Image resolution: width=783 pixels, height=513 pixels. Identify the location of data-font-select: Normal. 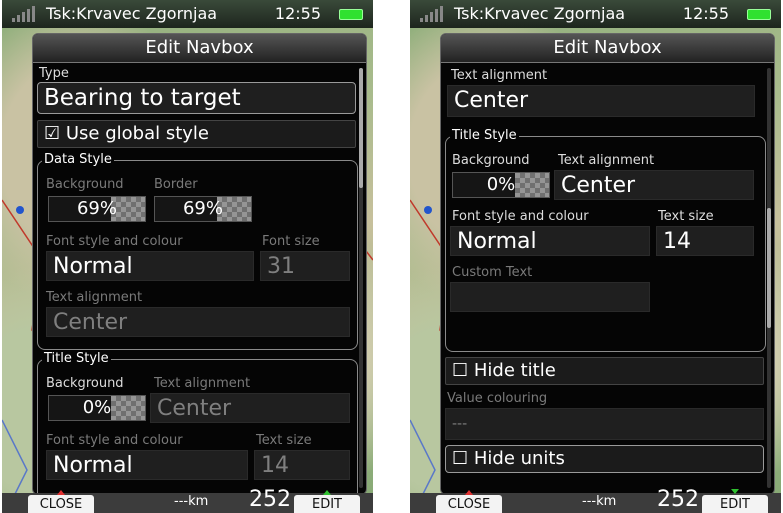
(150, 266).